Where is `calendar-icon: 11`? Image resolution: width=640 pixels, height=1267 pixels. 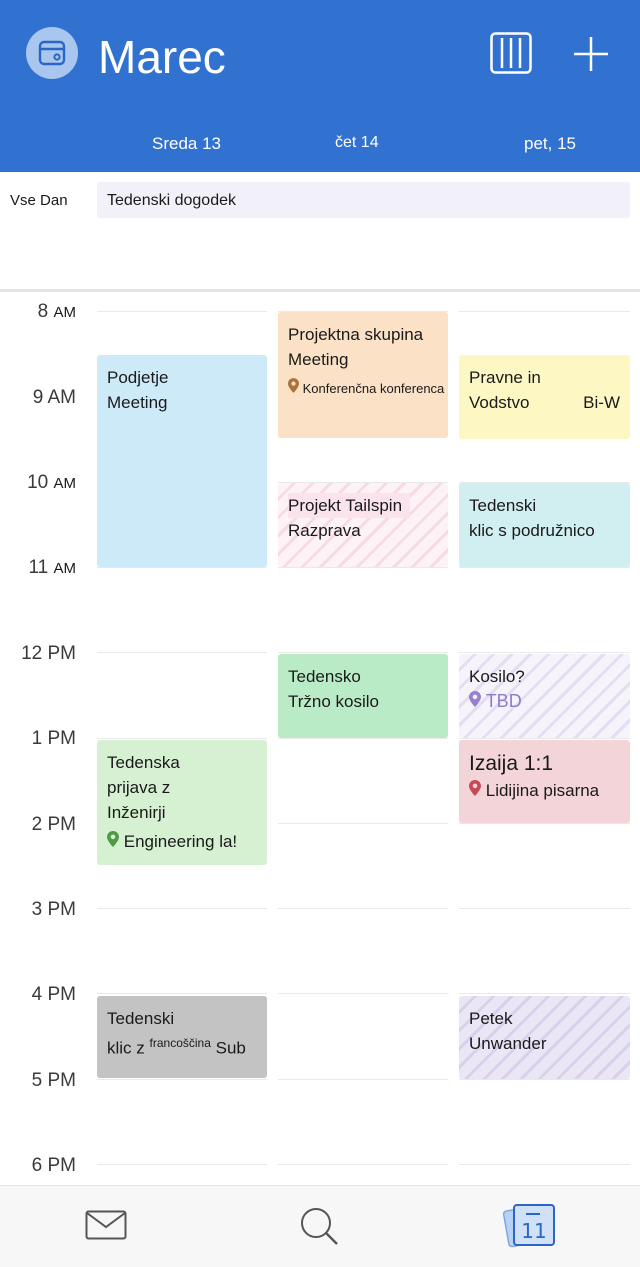
calendar-icon: 11 is located at coordinates (531, 1225).